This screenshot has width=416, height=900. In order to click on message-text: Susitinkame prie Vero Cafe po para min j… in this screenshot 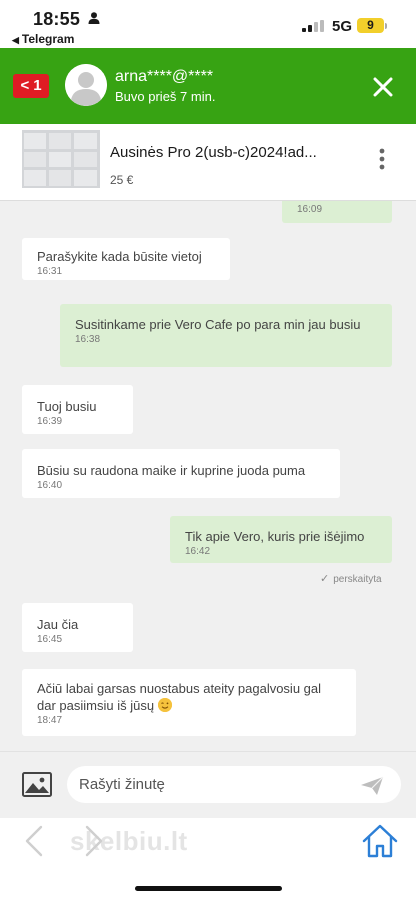, I will do `click(218, 324)`.